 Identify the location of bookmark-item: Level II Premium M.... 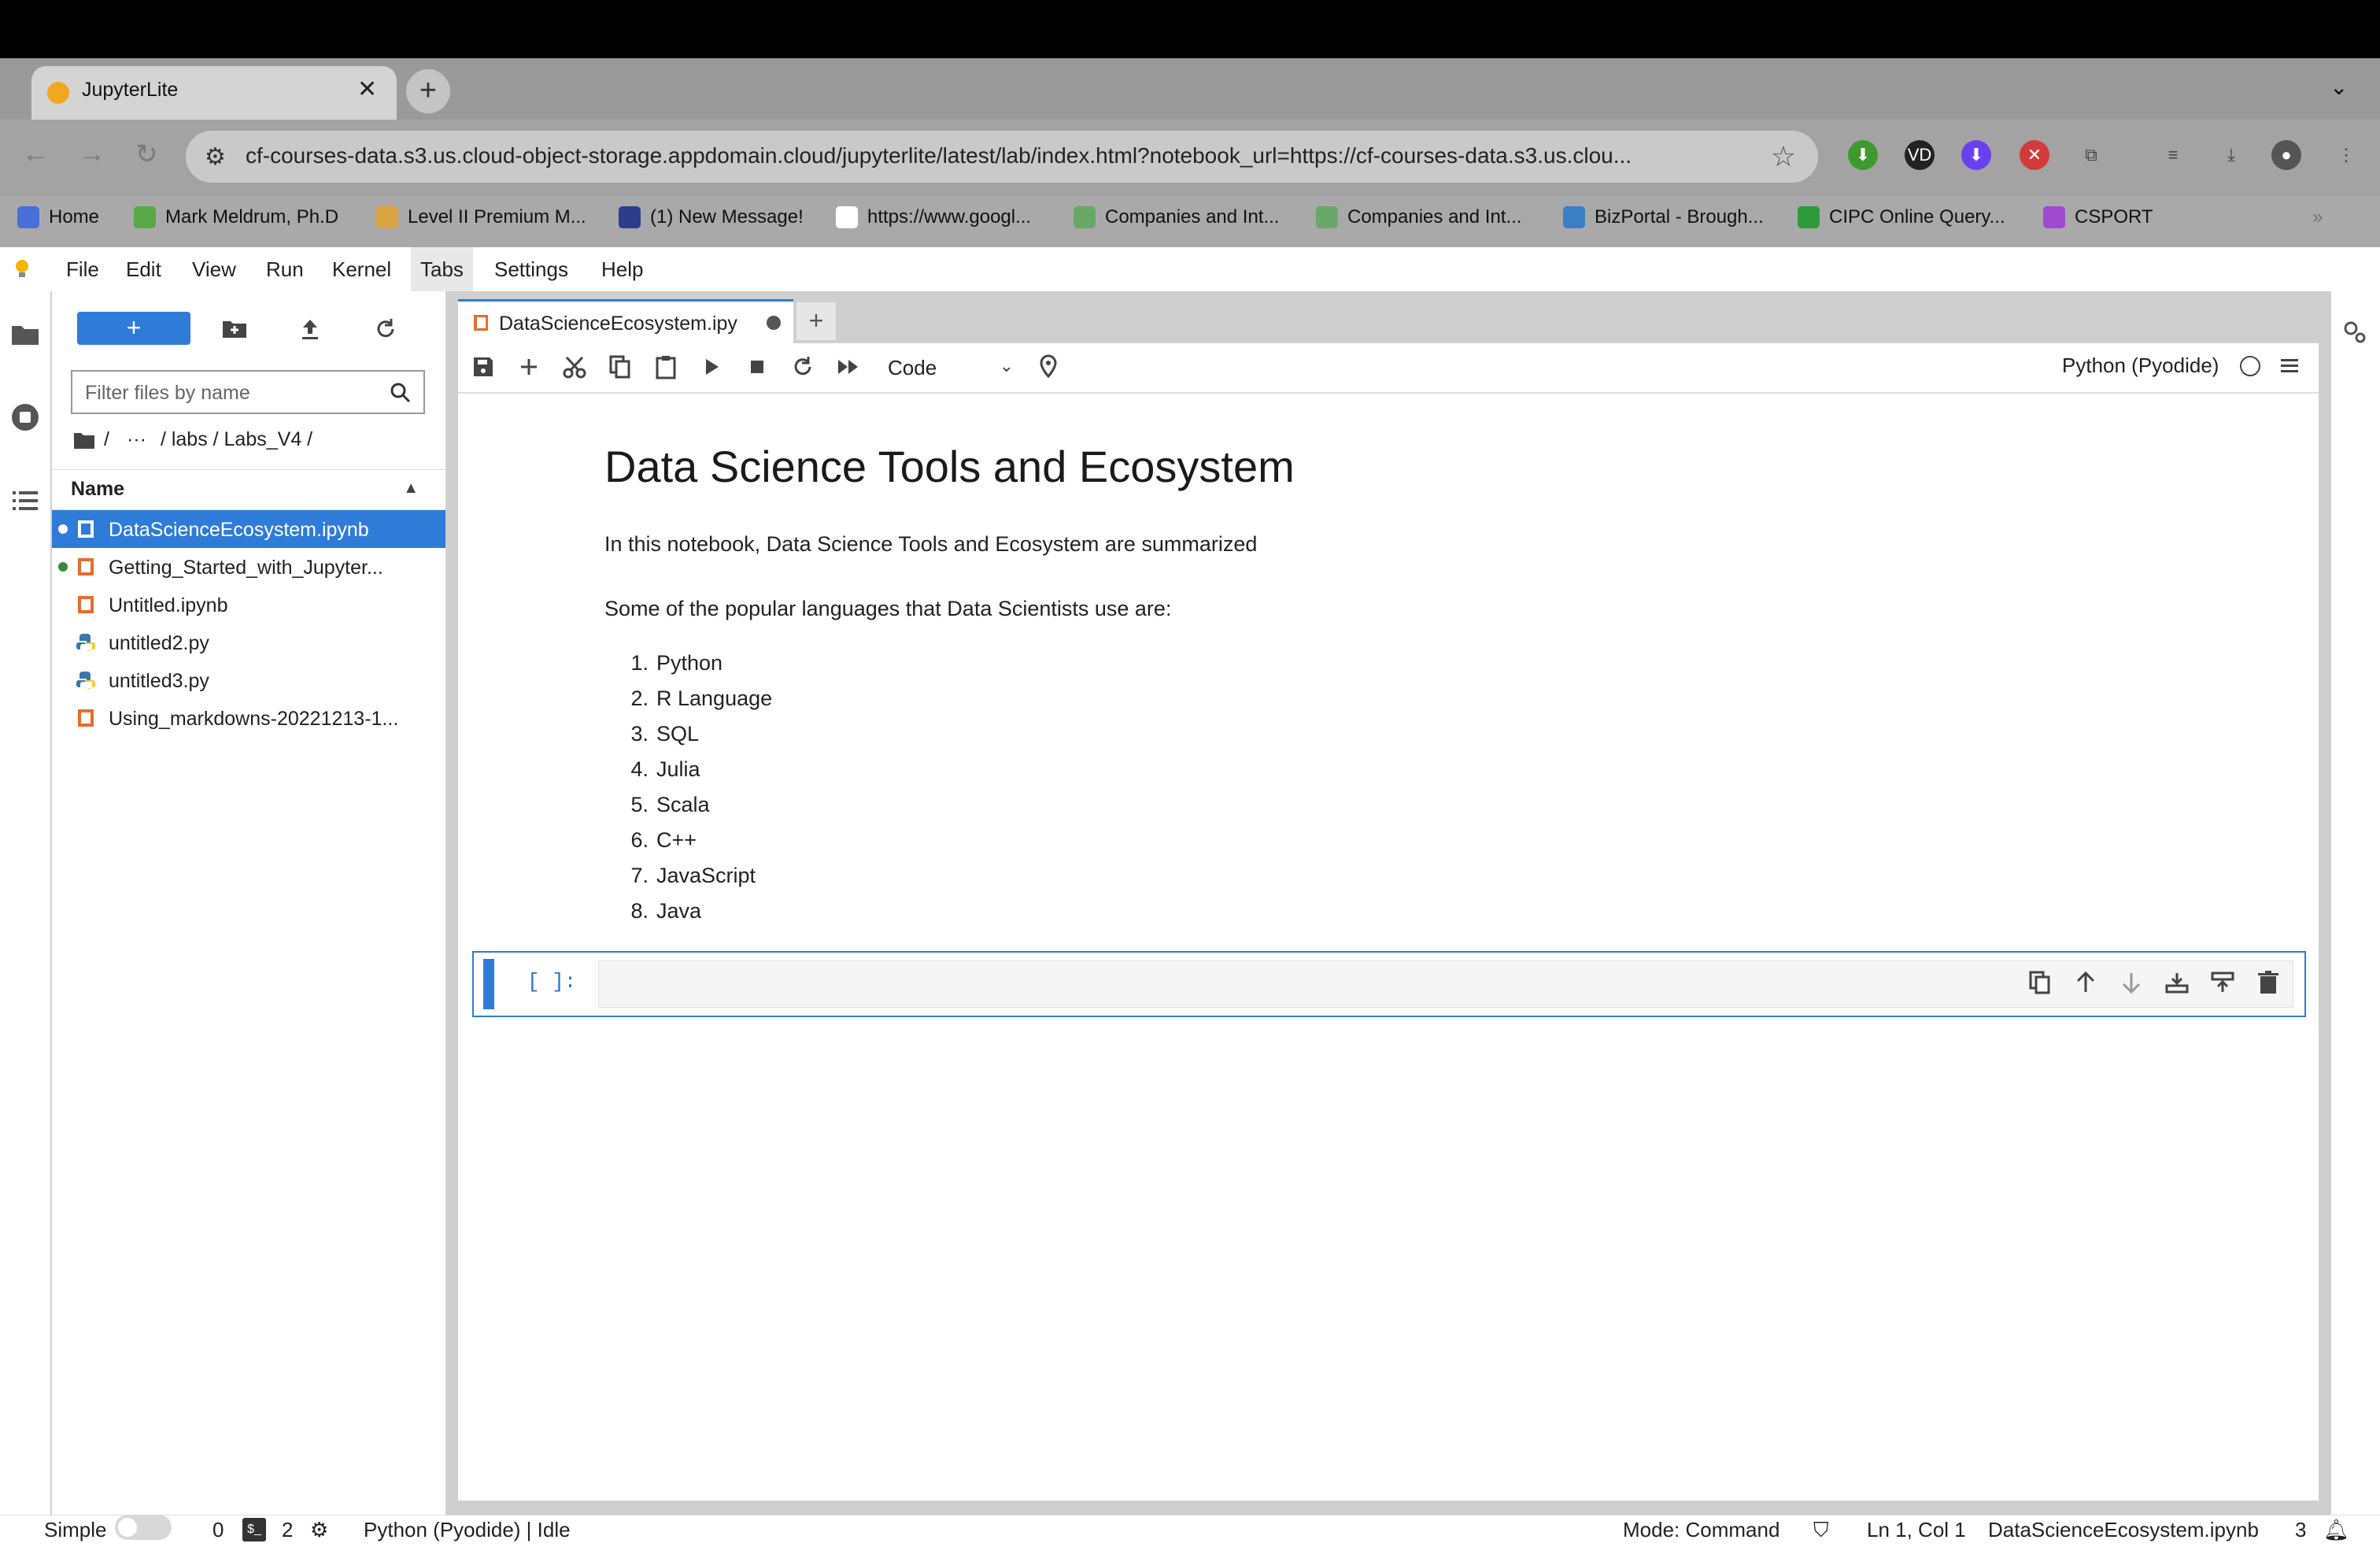
(481, 217).